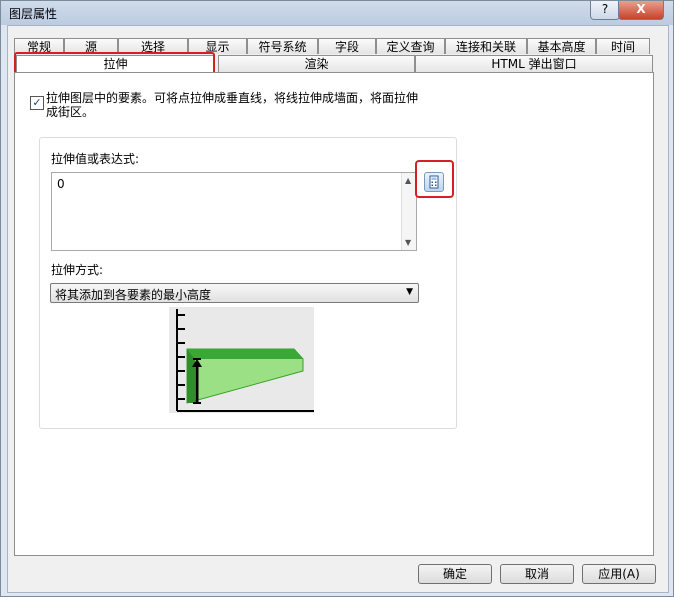 The width and height of the screenshot is (674, 597). Describe the element at coordinates (77, 270) in the screenshot. I see `extrusion-method-label: 拉伸方式:` at that location.